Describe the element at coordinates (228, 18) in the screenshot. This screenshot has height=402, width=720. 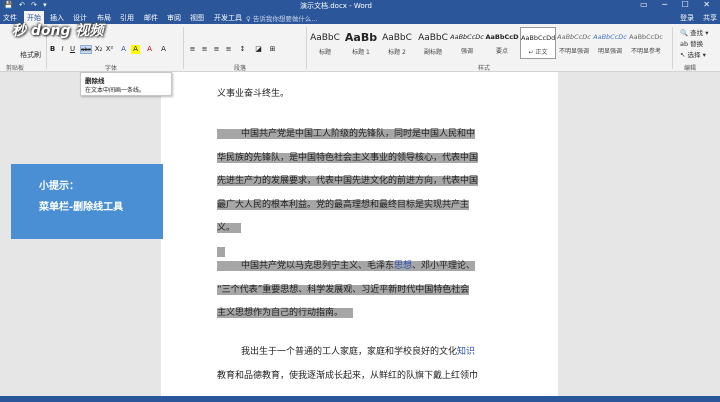
I see `tab-developer: 开发工具` at that location.